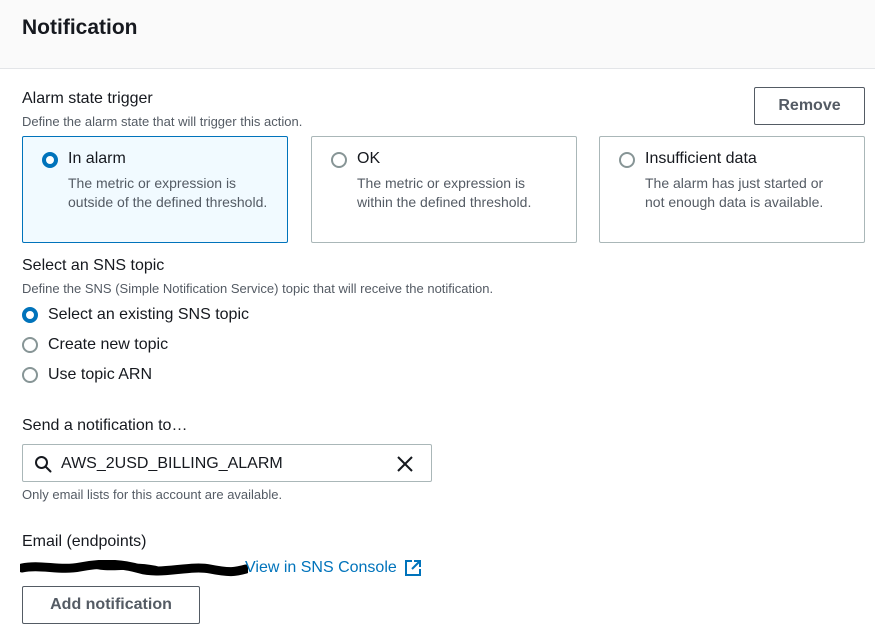 This screenshot has height=644, width=875. What do you see at coordinates (321, 567) in the screenshot?
I see `link-label: View in SNS Console` at bounding box center [321, 567].